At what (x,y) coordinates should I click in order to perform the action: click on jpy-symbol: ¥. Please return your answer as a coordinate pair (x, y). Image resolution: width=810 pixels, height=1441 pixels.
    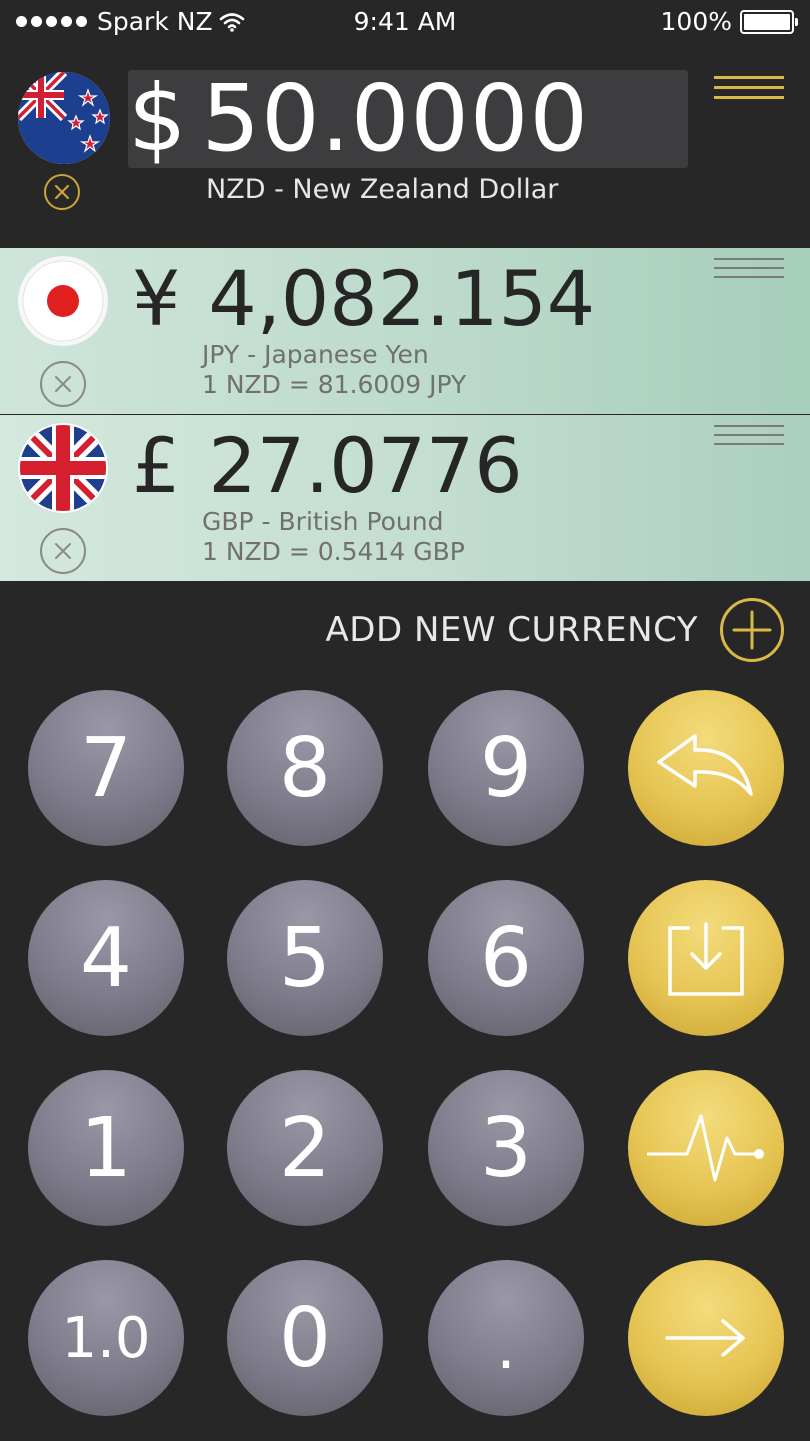
    Looking at the image, I should click on (156, 298).